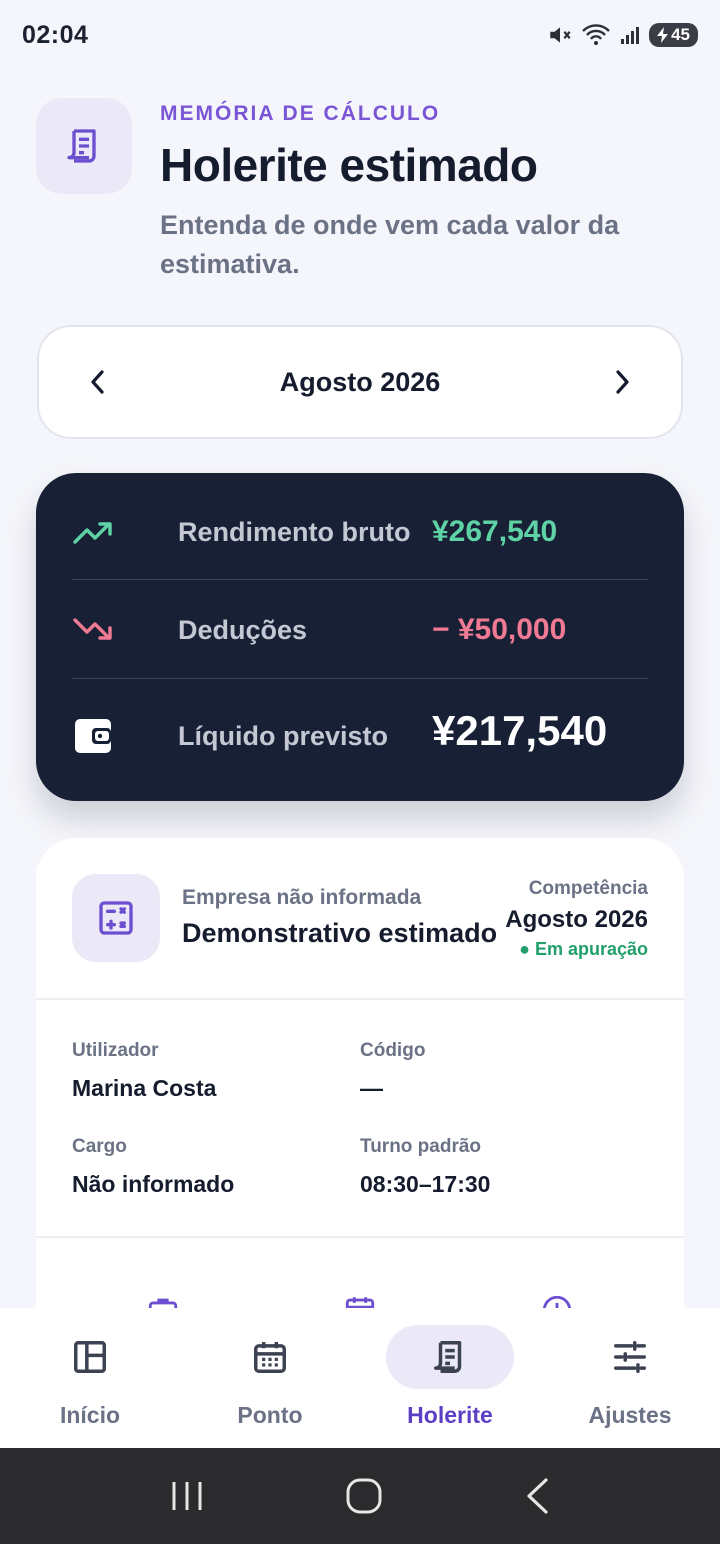  What do you see at coordinates (630, 1415) in the screenshot?
I see `nav-label: Ajustes` at bounding box center [630, 1415].